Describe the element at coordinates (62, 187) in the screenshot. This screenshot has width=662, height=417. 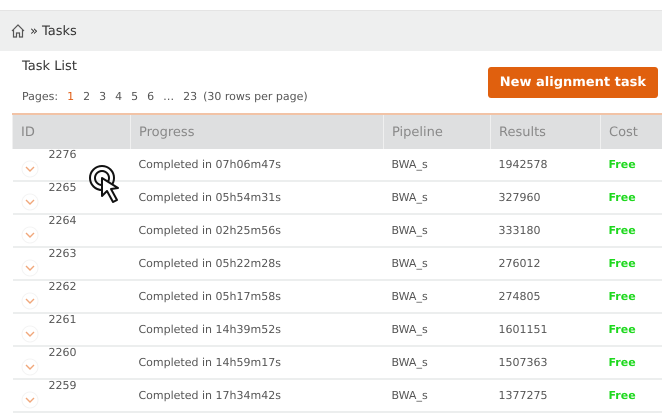
I see `id-cell: 2265` at that location.